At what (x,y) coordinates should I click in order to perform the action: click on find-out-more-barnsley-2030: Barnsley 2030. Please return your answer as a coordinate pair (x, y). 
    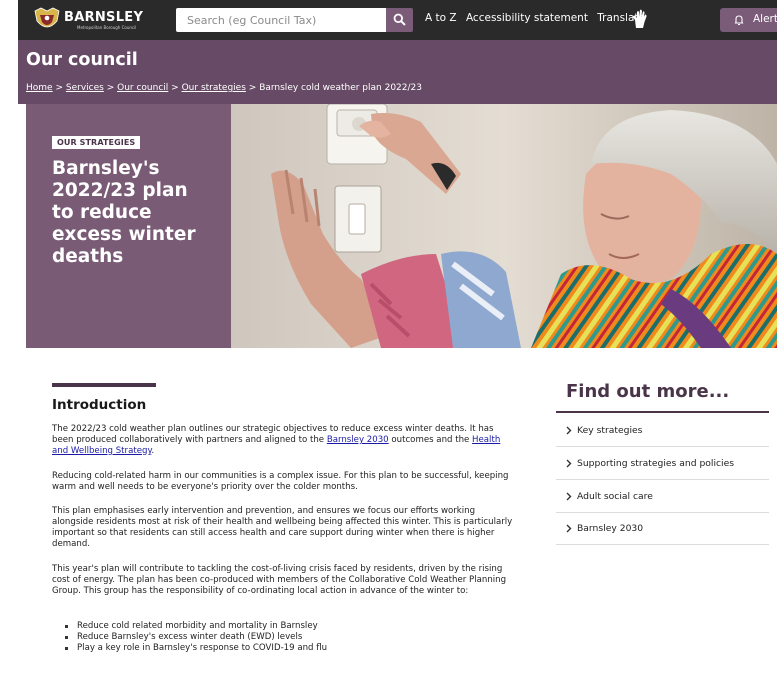
    Looking at the image, I should click on (662, 529).